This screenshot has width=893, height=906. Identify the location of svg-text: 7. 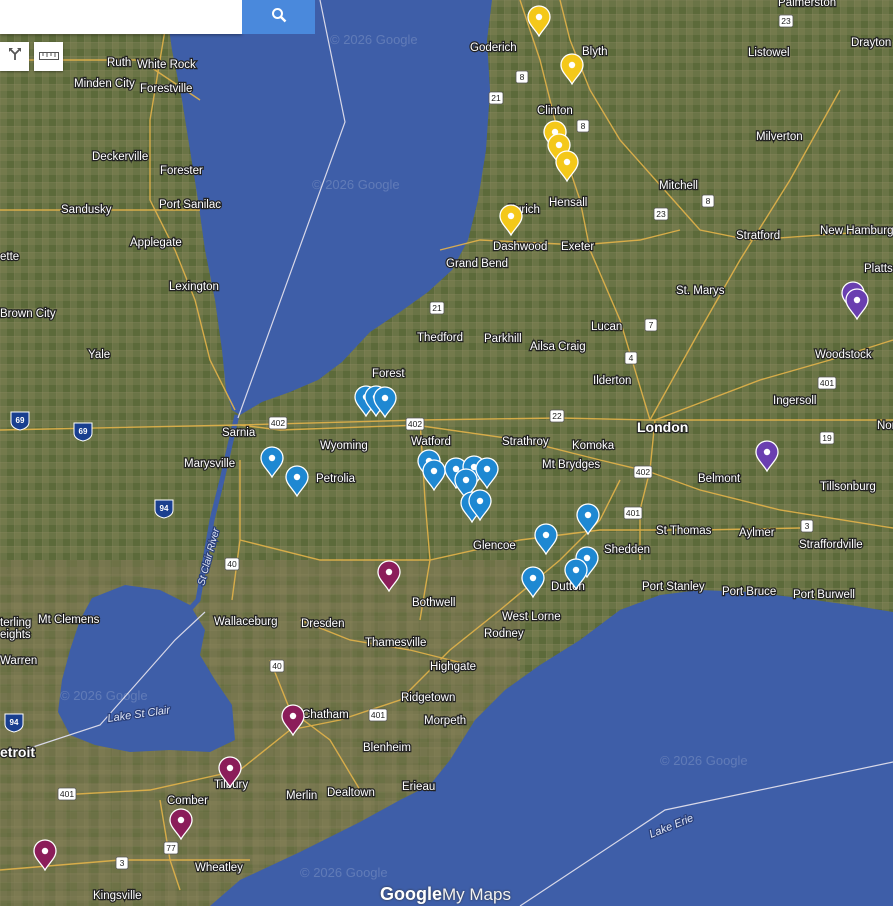
(651, 325).